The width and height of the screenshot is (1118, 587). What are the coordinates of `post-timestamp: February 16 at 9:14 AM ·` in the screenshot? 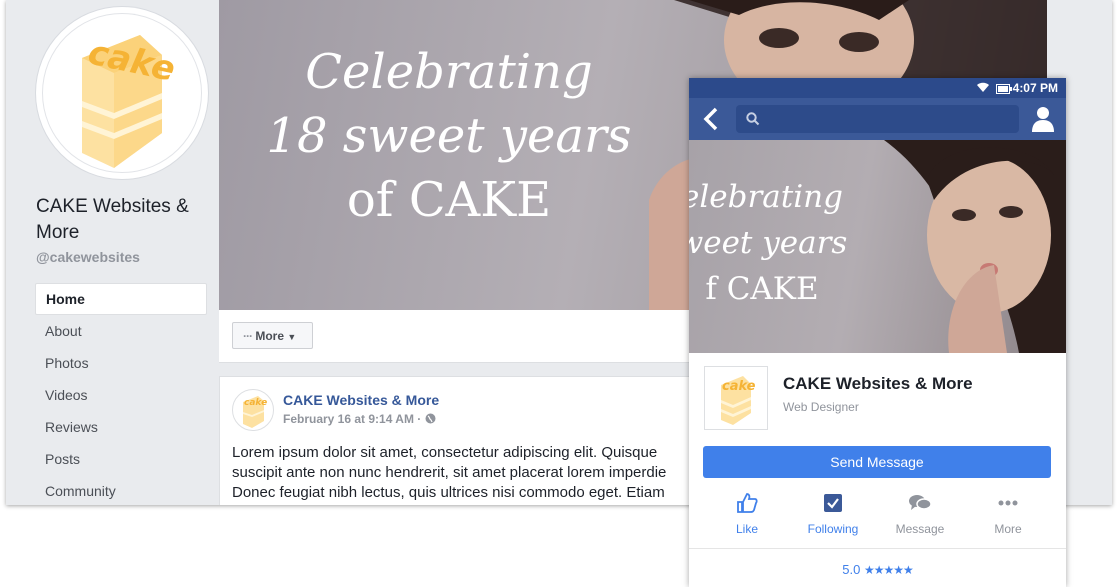 It's located at (359, 419).